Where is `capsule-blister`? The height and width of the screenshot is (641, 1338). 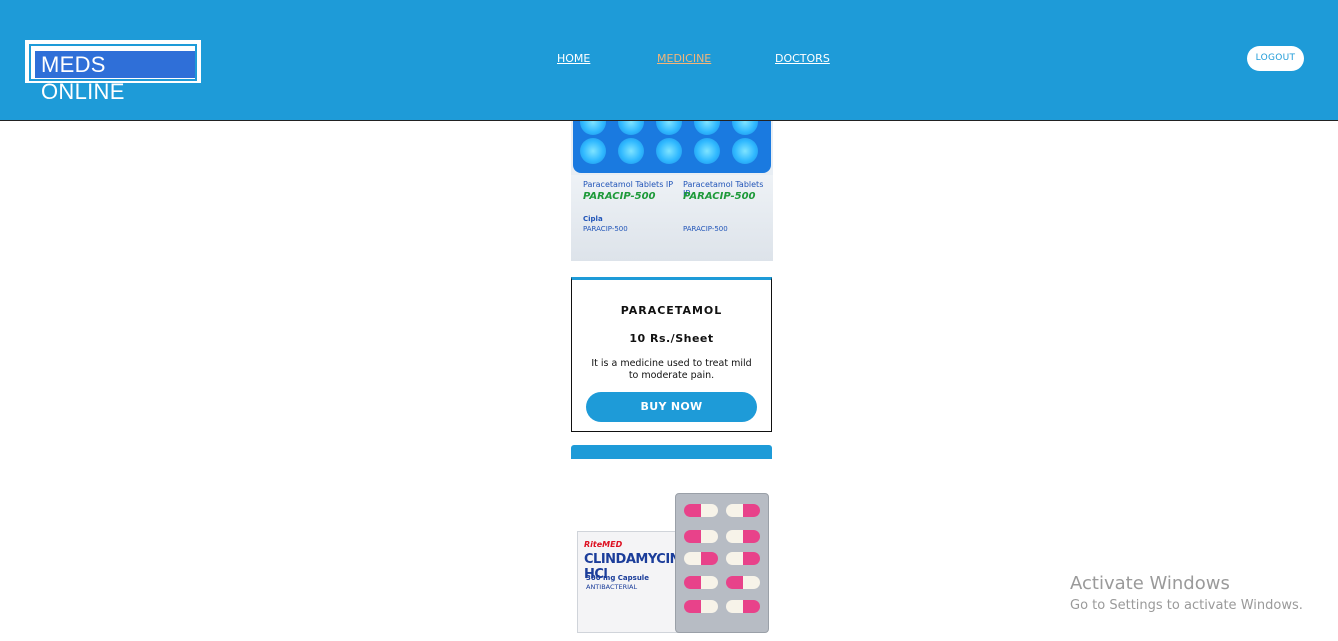
capsule-blister is located at coordinates (722, 563).